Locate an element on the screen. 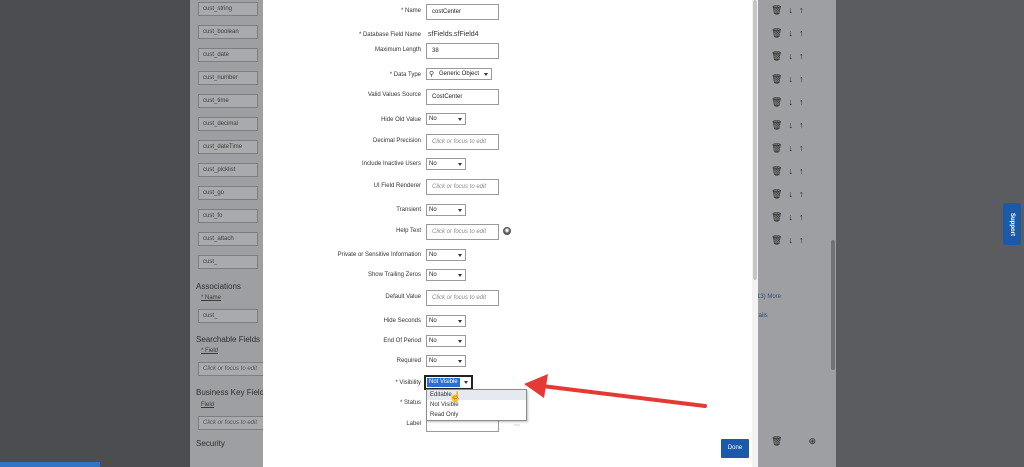  help-text-input: Click or focus to edit is located at coordinates (462, 232).